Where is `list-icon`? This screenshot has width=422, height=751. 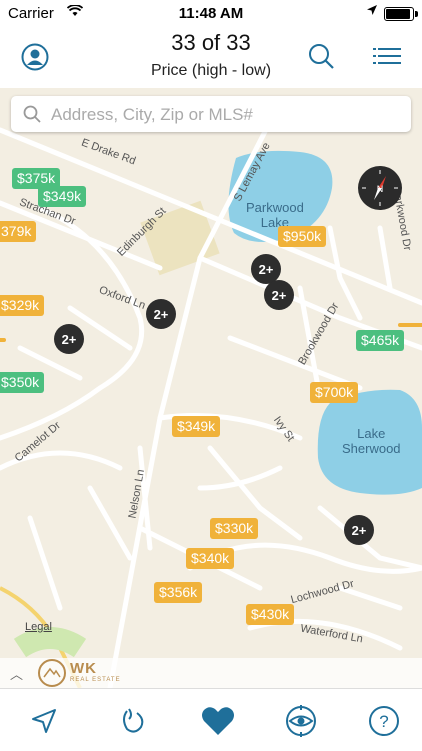 list-icon is located at coordinates (387, 56).